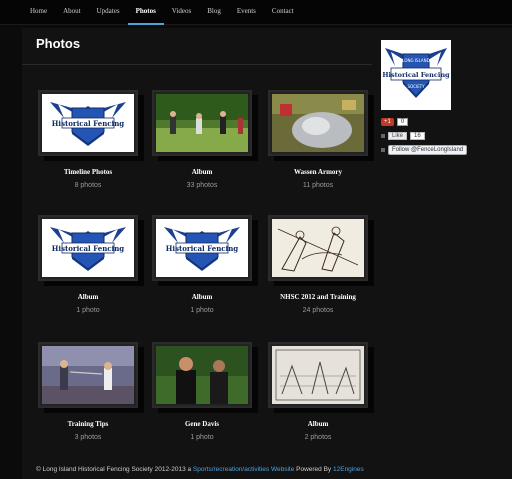 The image size is (512, 479). I want to click on google-plus-share: +1 0, so click(395, 122).